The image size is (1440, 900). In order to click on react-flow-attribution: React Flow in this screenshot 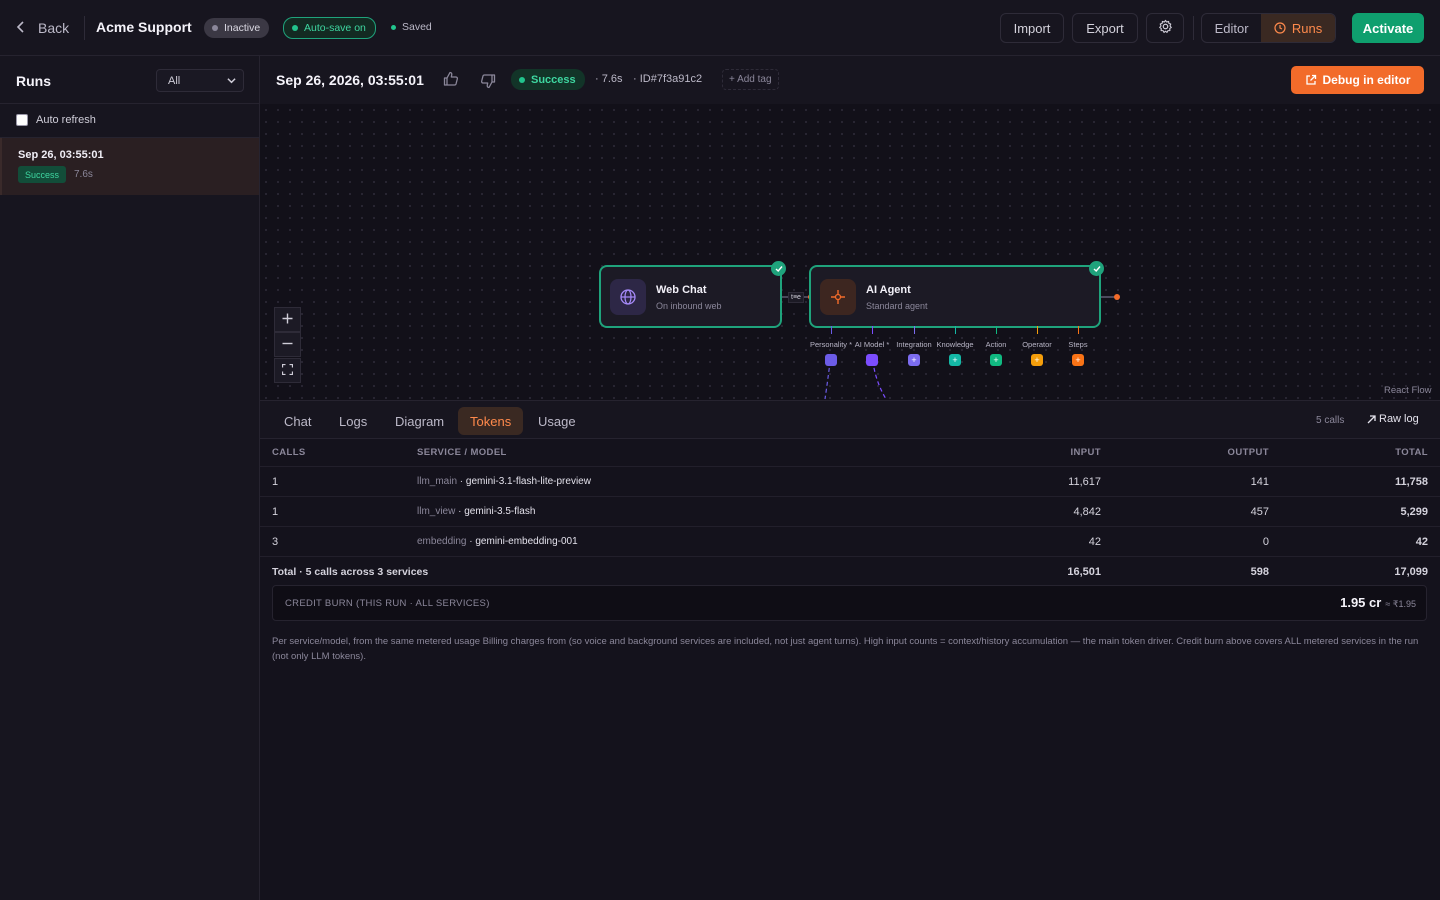, I will do `click(1408, 390)`.